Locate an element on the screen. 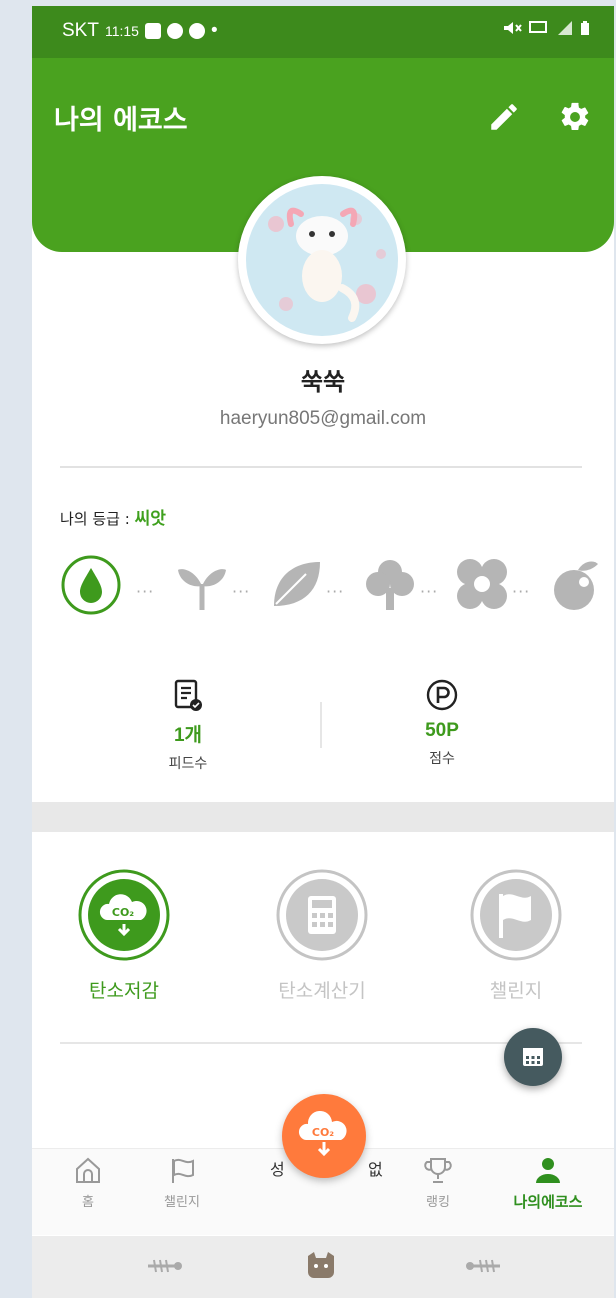 Image resolution: width=616 pixels, height=1298 pixels. calendar-icon is located at coordinates (533, 1057).